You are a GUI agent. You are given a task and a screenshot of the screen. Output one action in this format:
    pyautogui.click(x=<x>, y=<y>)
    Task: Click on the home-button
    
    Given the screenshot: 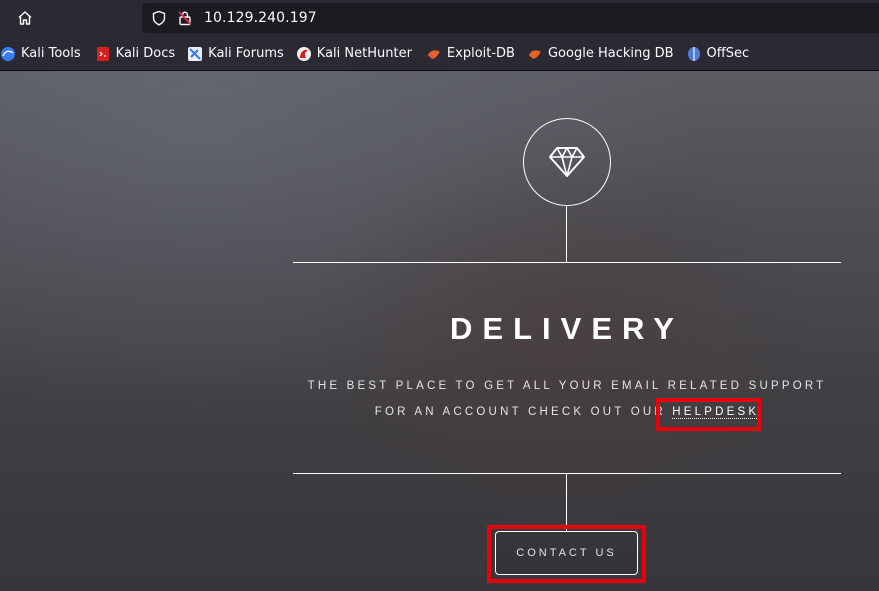 What is the action you would take?
    pyautogui.click(x=25, y=18)
    